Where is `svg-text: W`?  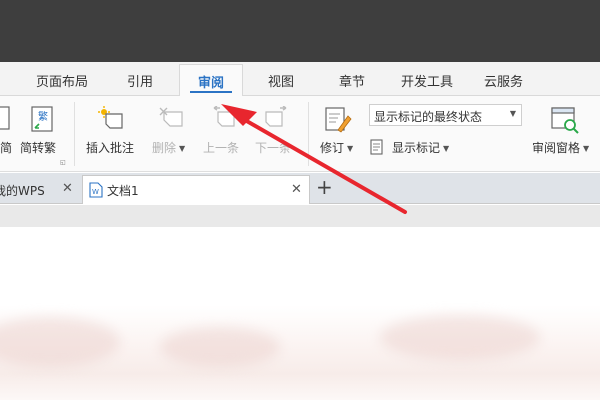 svg-text: W is located at coordinates (95, 192).